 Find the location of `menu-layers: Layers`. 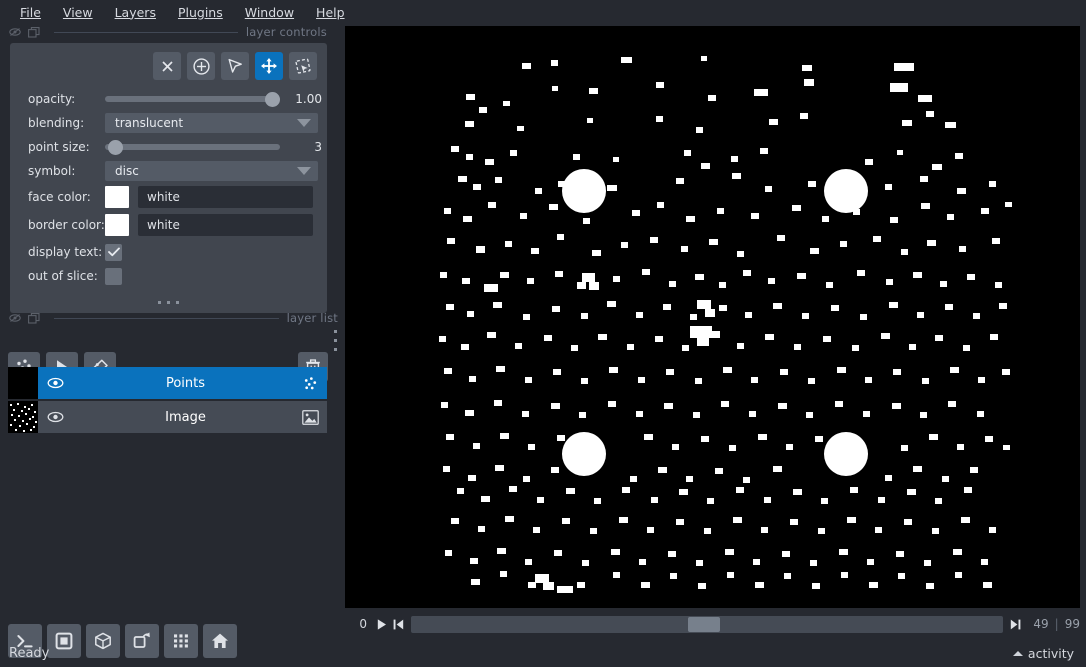

menu-layers: Layers is located at coordinates (135, 12).